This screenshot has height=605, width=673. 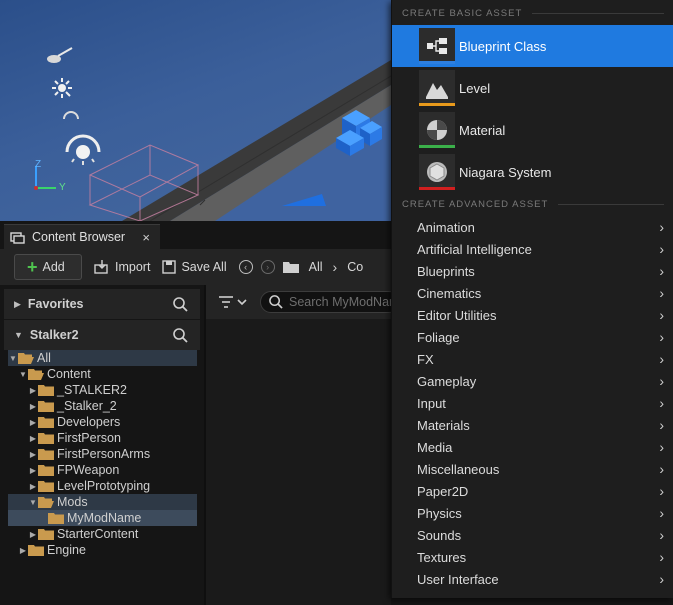 What do you see at coordinates (290, 267) in the screenshot?
I see `folder-path-icon` at bounding box center [290, 267].